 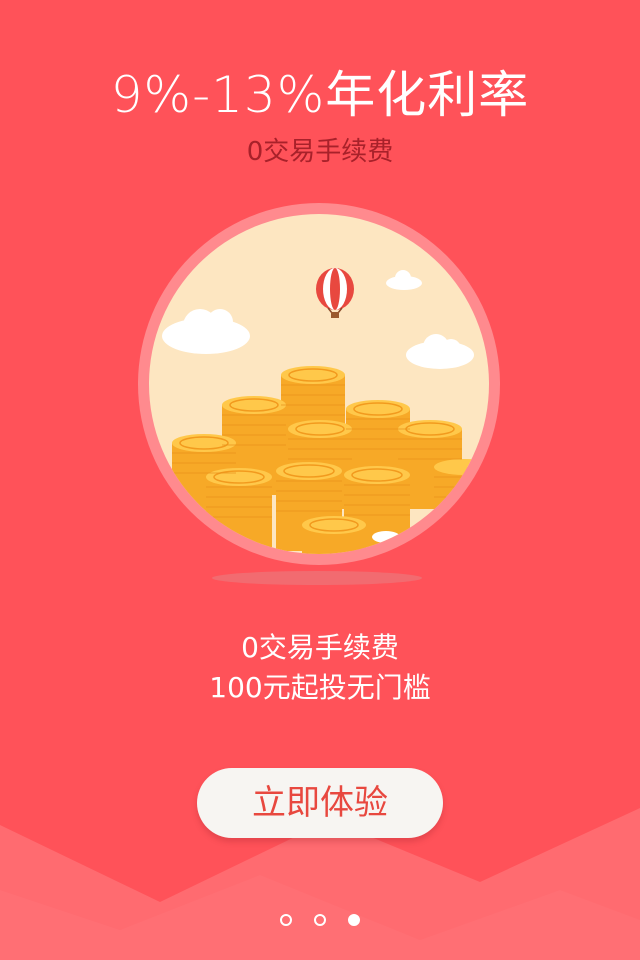 I want to click on interest-rate-headline: 9%-13%年化利率, so click(x=320, y=95).